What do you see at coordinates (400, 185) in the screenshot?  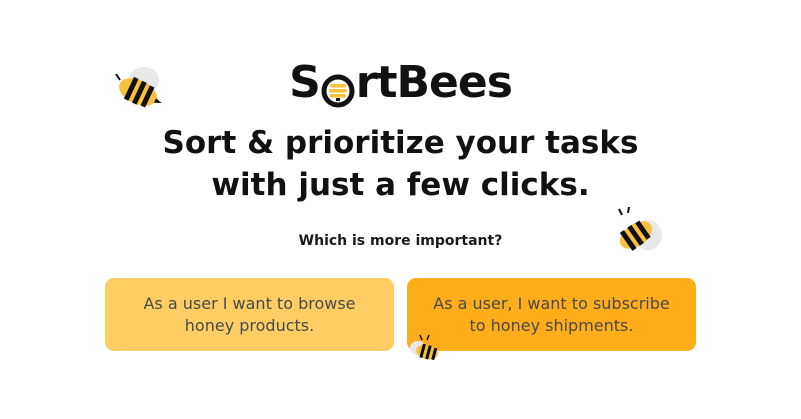 I see `hero-line-2: with just a few clicks.` at bounding box center [400, 185].